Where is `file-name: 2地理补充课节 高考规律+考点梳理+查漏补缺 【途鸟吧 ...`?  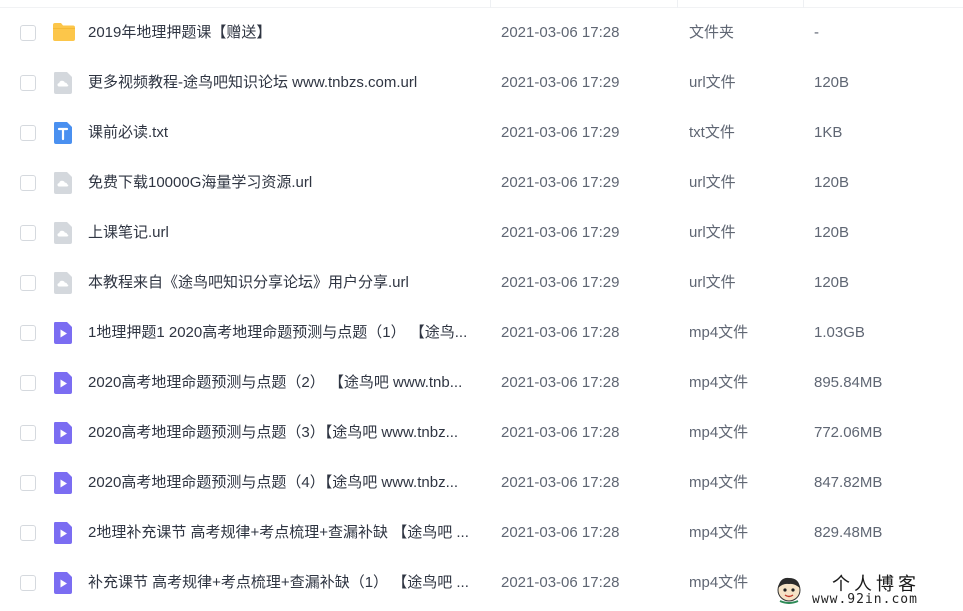 file-name: 2地理补充课节 高考规律+考点梳理+查漏补缺 【途鸟吧 ... is located at coordinates (288, 533).